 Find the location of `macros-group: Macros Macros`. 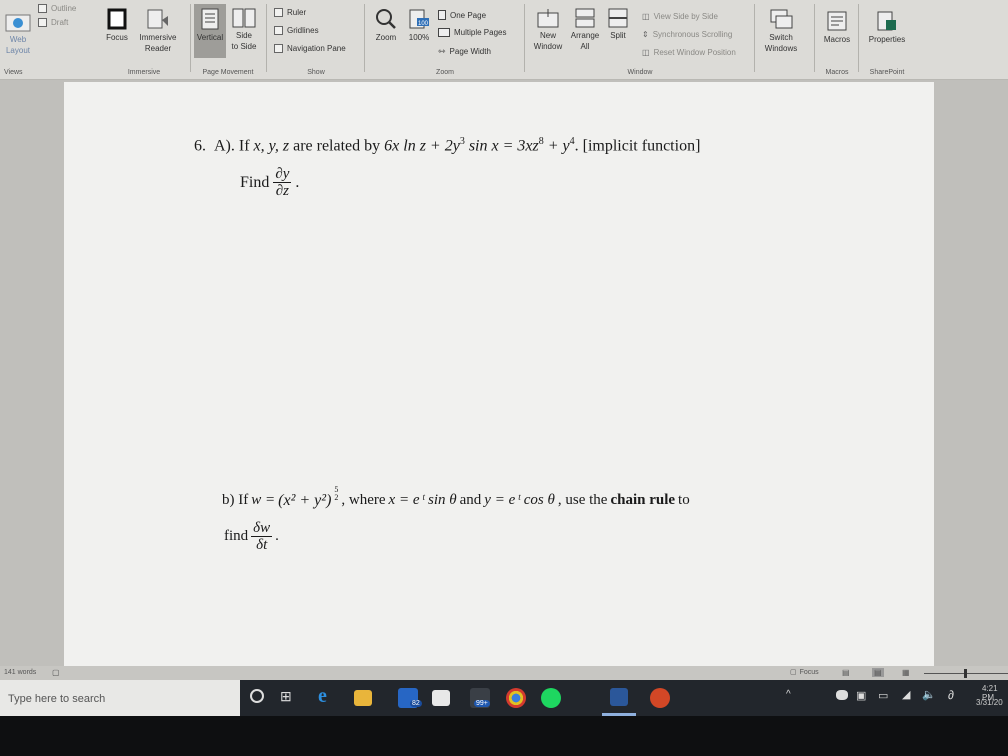

macros-group: Macros Macros is located at coordinates (837, 40).